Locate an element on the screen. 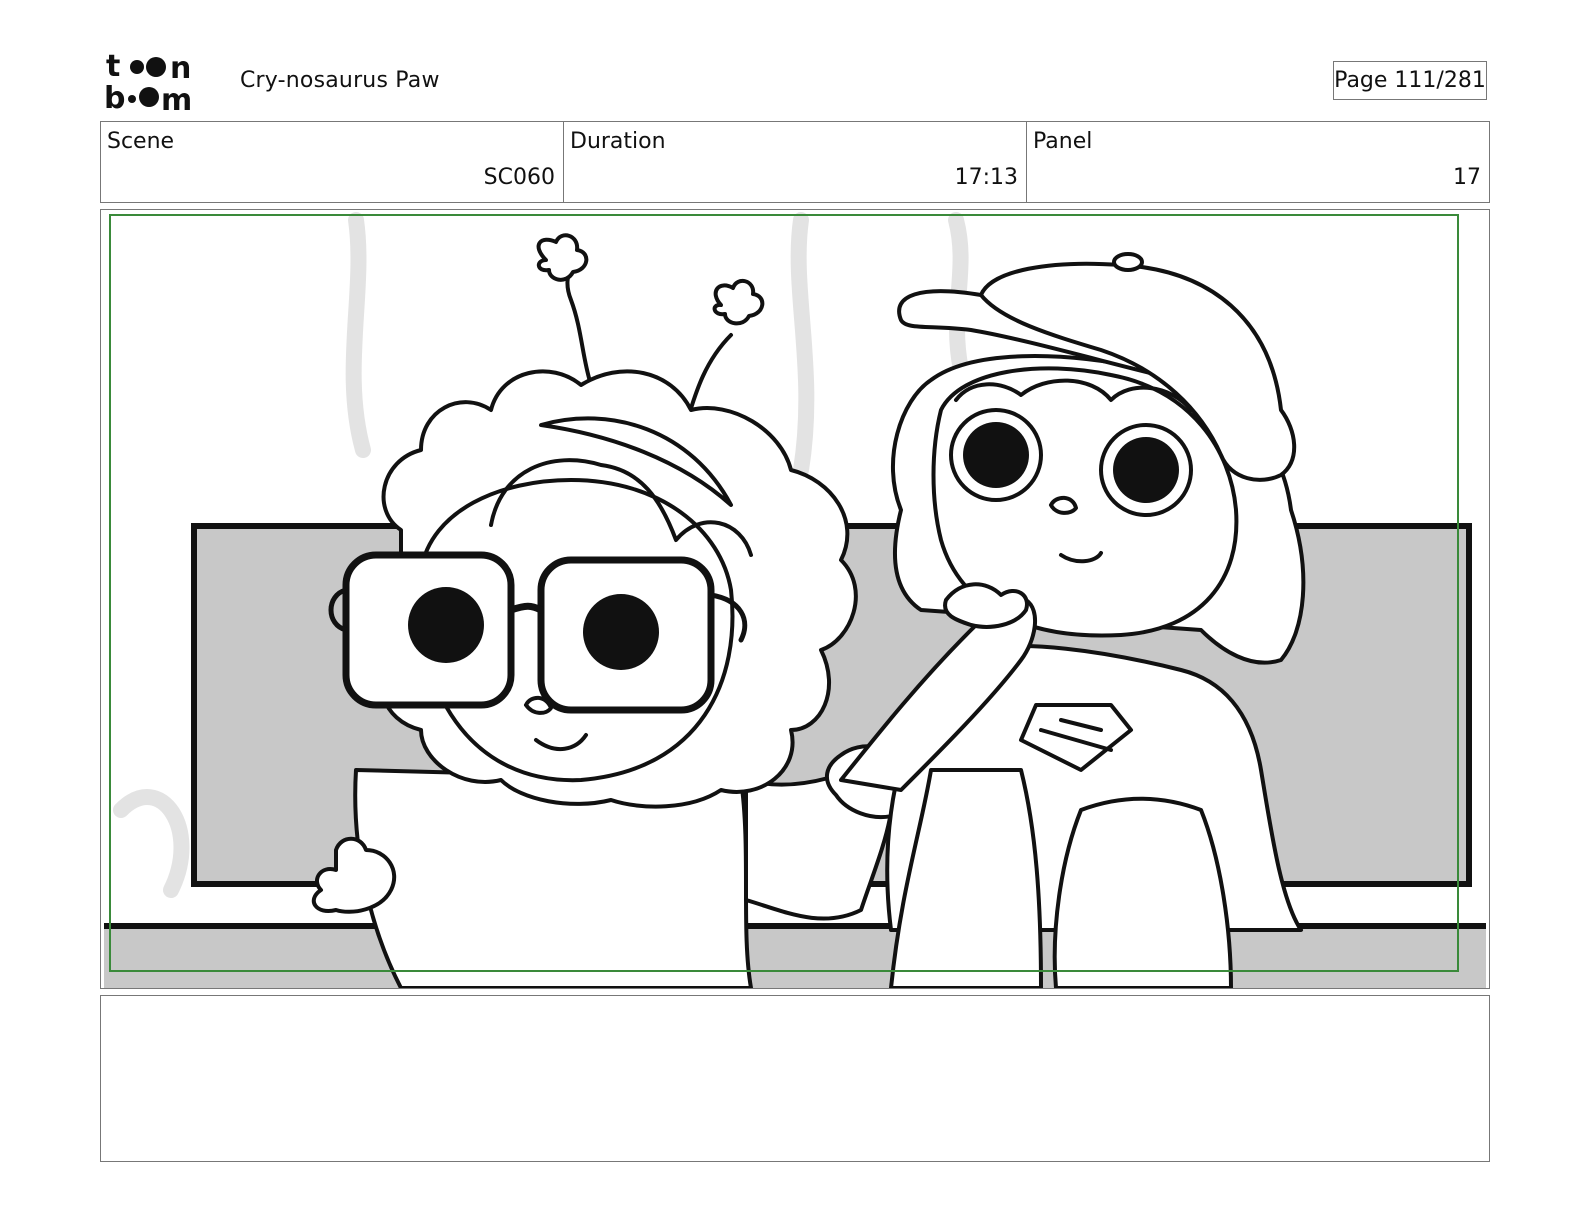  svg-text: n is located at coordinates (180, 68).